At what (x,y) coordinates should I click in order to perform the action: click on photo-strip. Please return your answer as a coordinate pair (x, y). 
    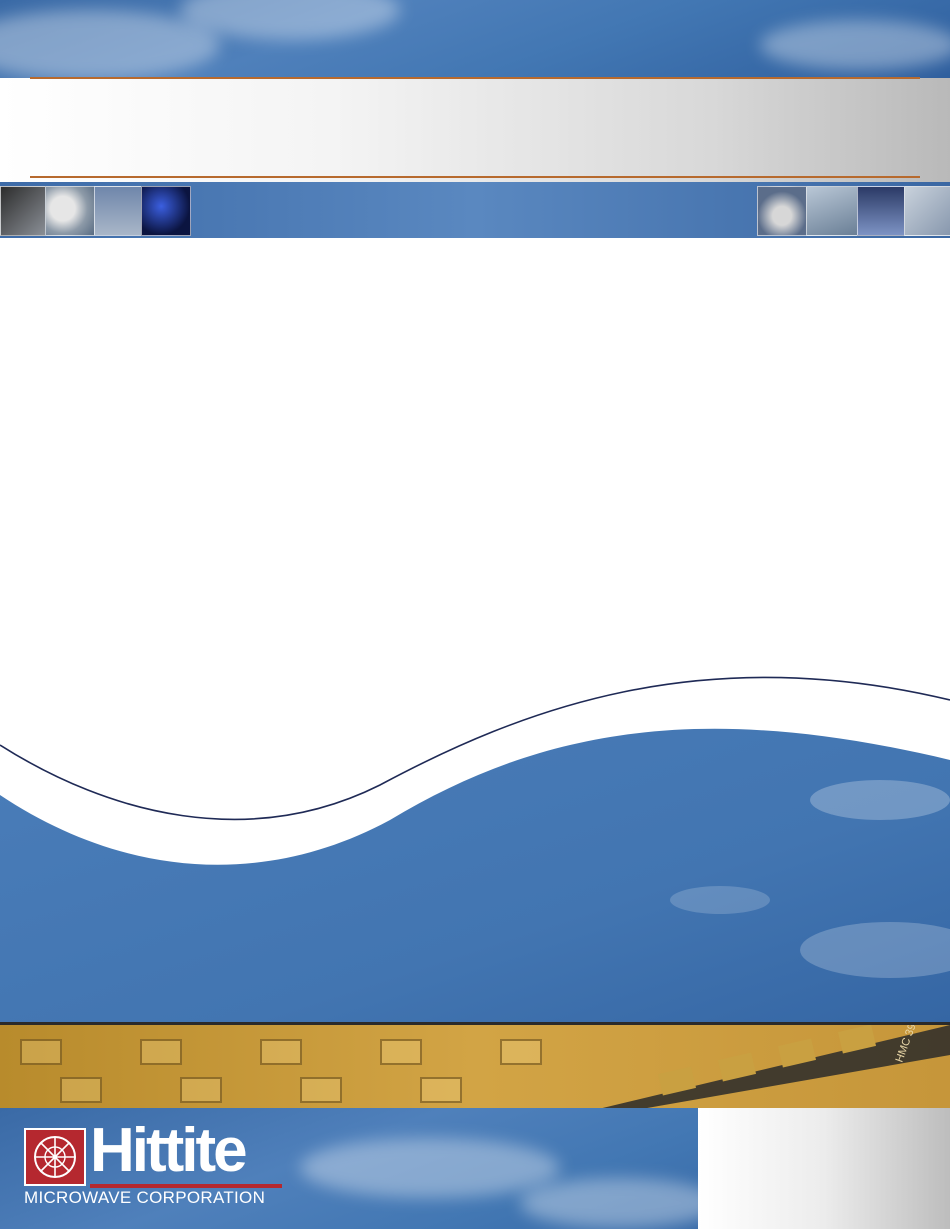
    Looking at the image, I should click on (475, 210).